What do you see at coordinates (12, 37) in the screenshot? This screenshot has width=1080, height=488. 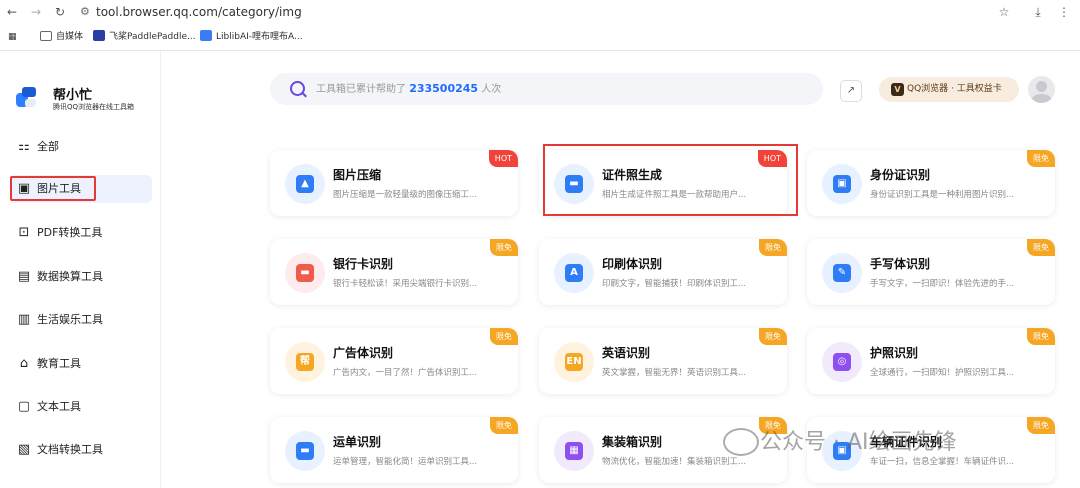 I see `apps-icon: ▦` at bounding box center [12, 37].